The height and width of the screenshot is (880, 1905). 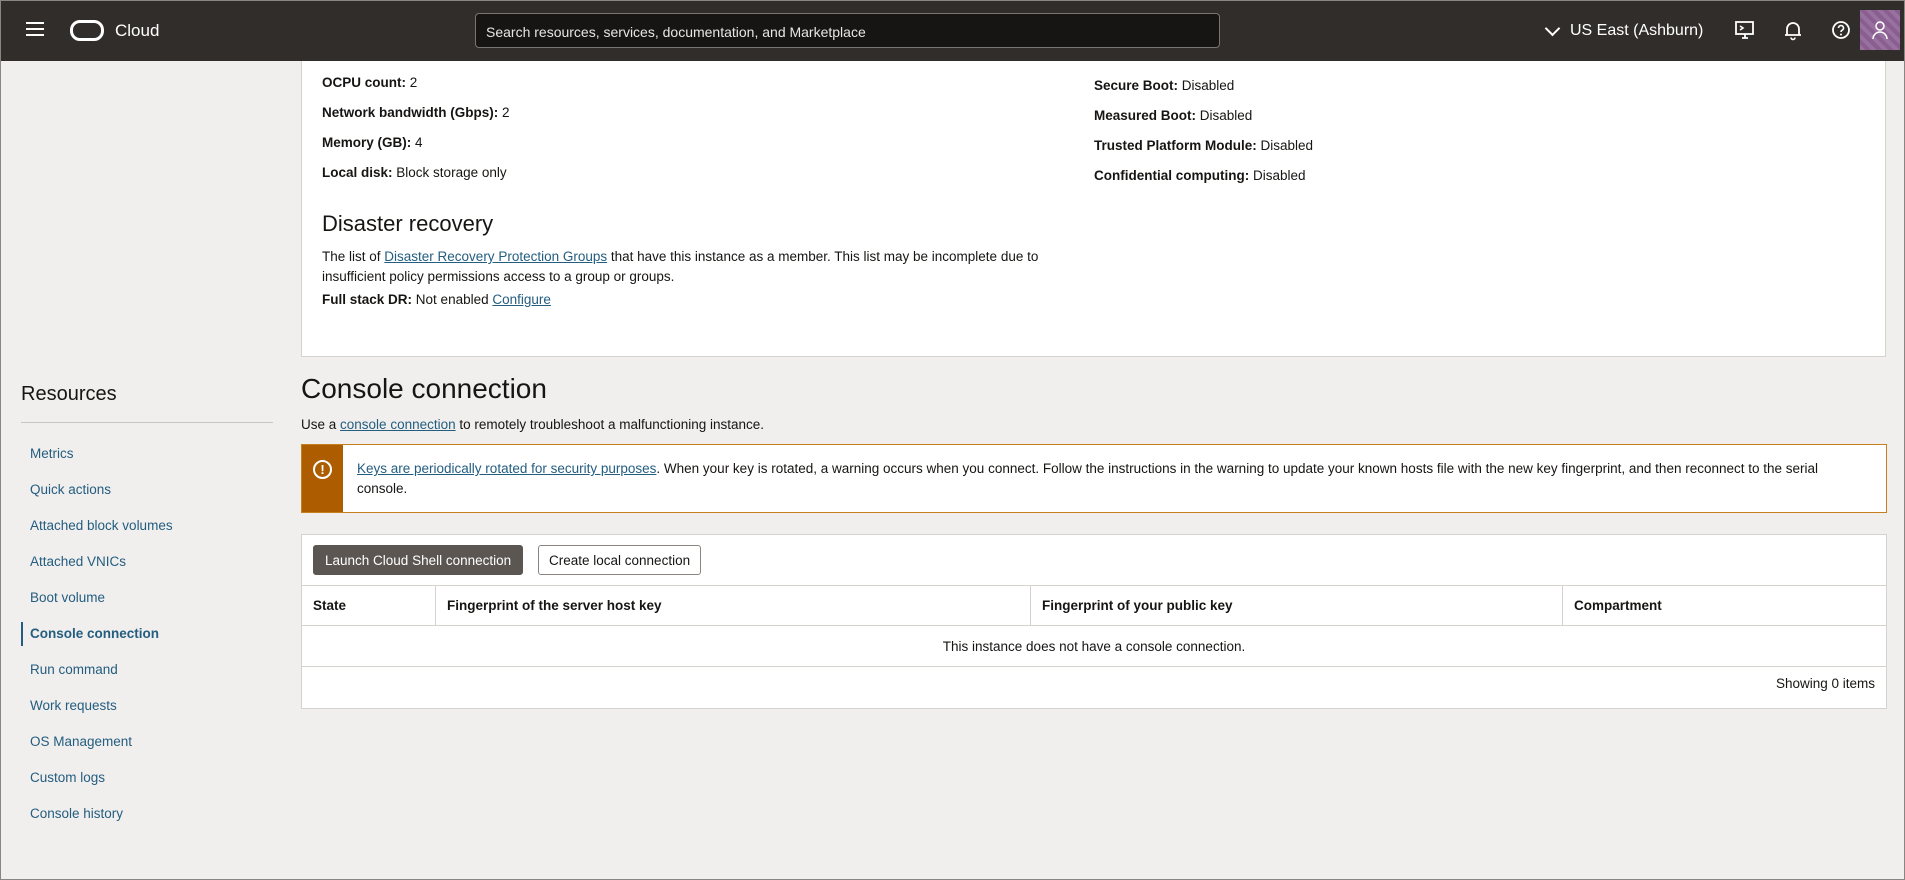 I want to click on bell-icon, so click(x=1793, y=30).